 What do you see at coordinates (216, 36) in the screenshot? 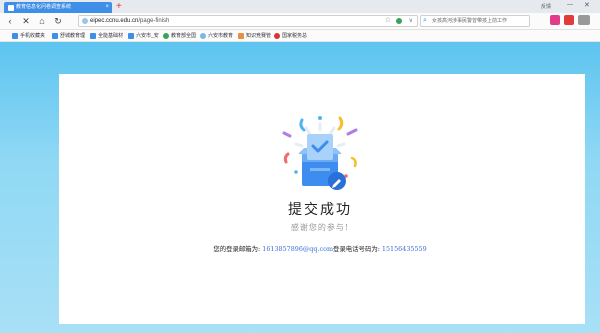
I see `bookmark-item: 六安市教育` at bounding box center [216, 36].